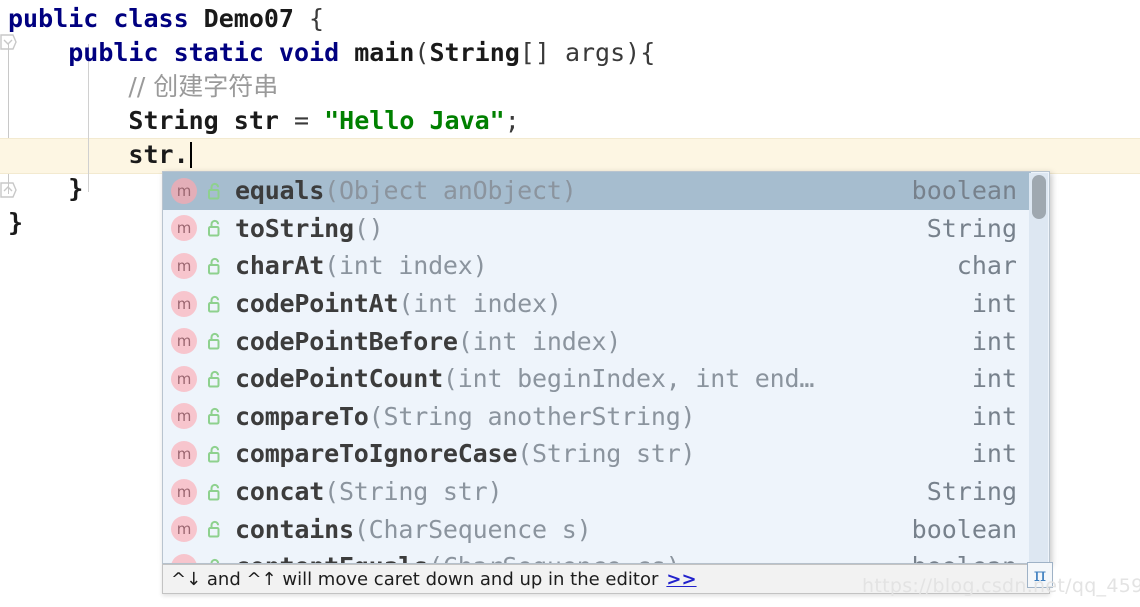 This screenshot has width=1140, height=607. I want to click on completion-item-params: (String anotherString), so click(532, 416).